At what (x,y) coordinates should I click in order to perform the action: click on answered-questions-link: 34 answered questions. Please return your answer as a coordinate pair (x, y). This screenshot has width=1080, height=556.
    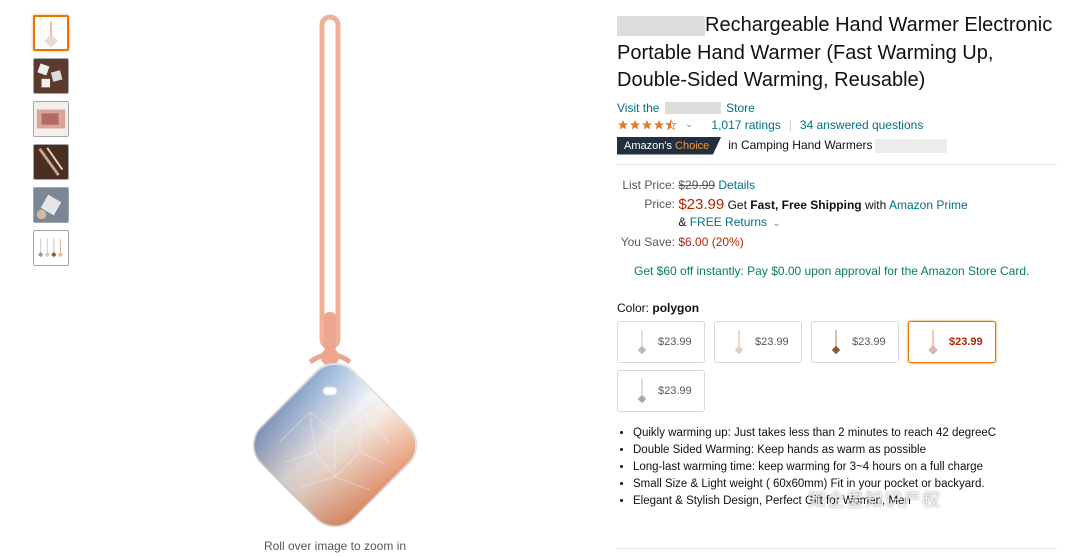
    Looking at the image, I should click on (861, 125).